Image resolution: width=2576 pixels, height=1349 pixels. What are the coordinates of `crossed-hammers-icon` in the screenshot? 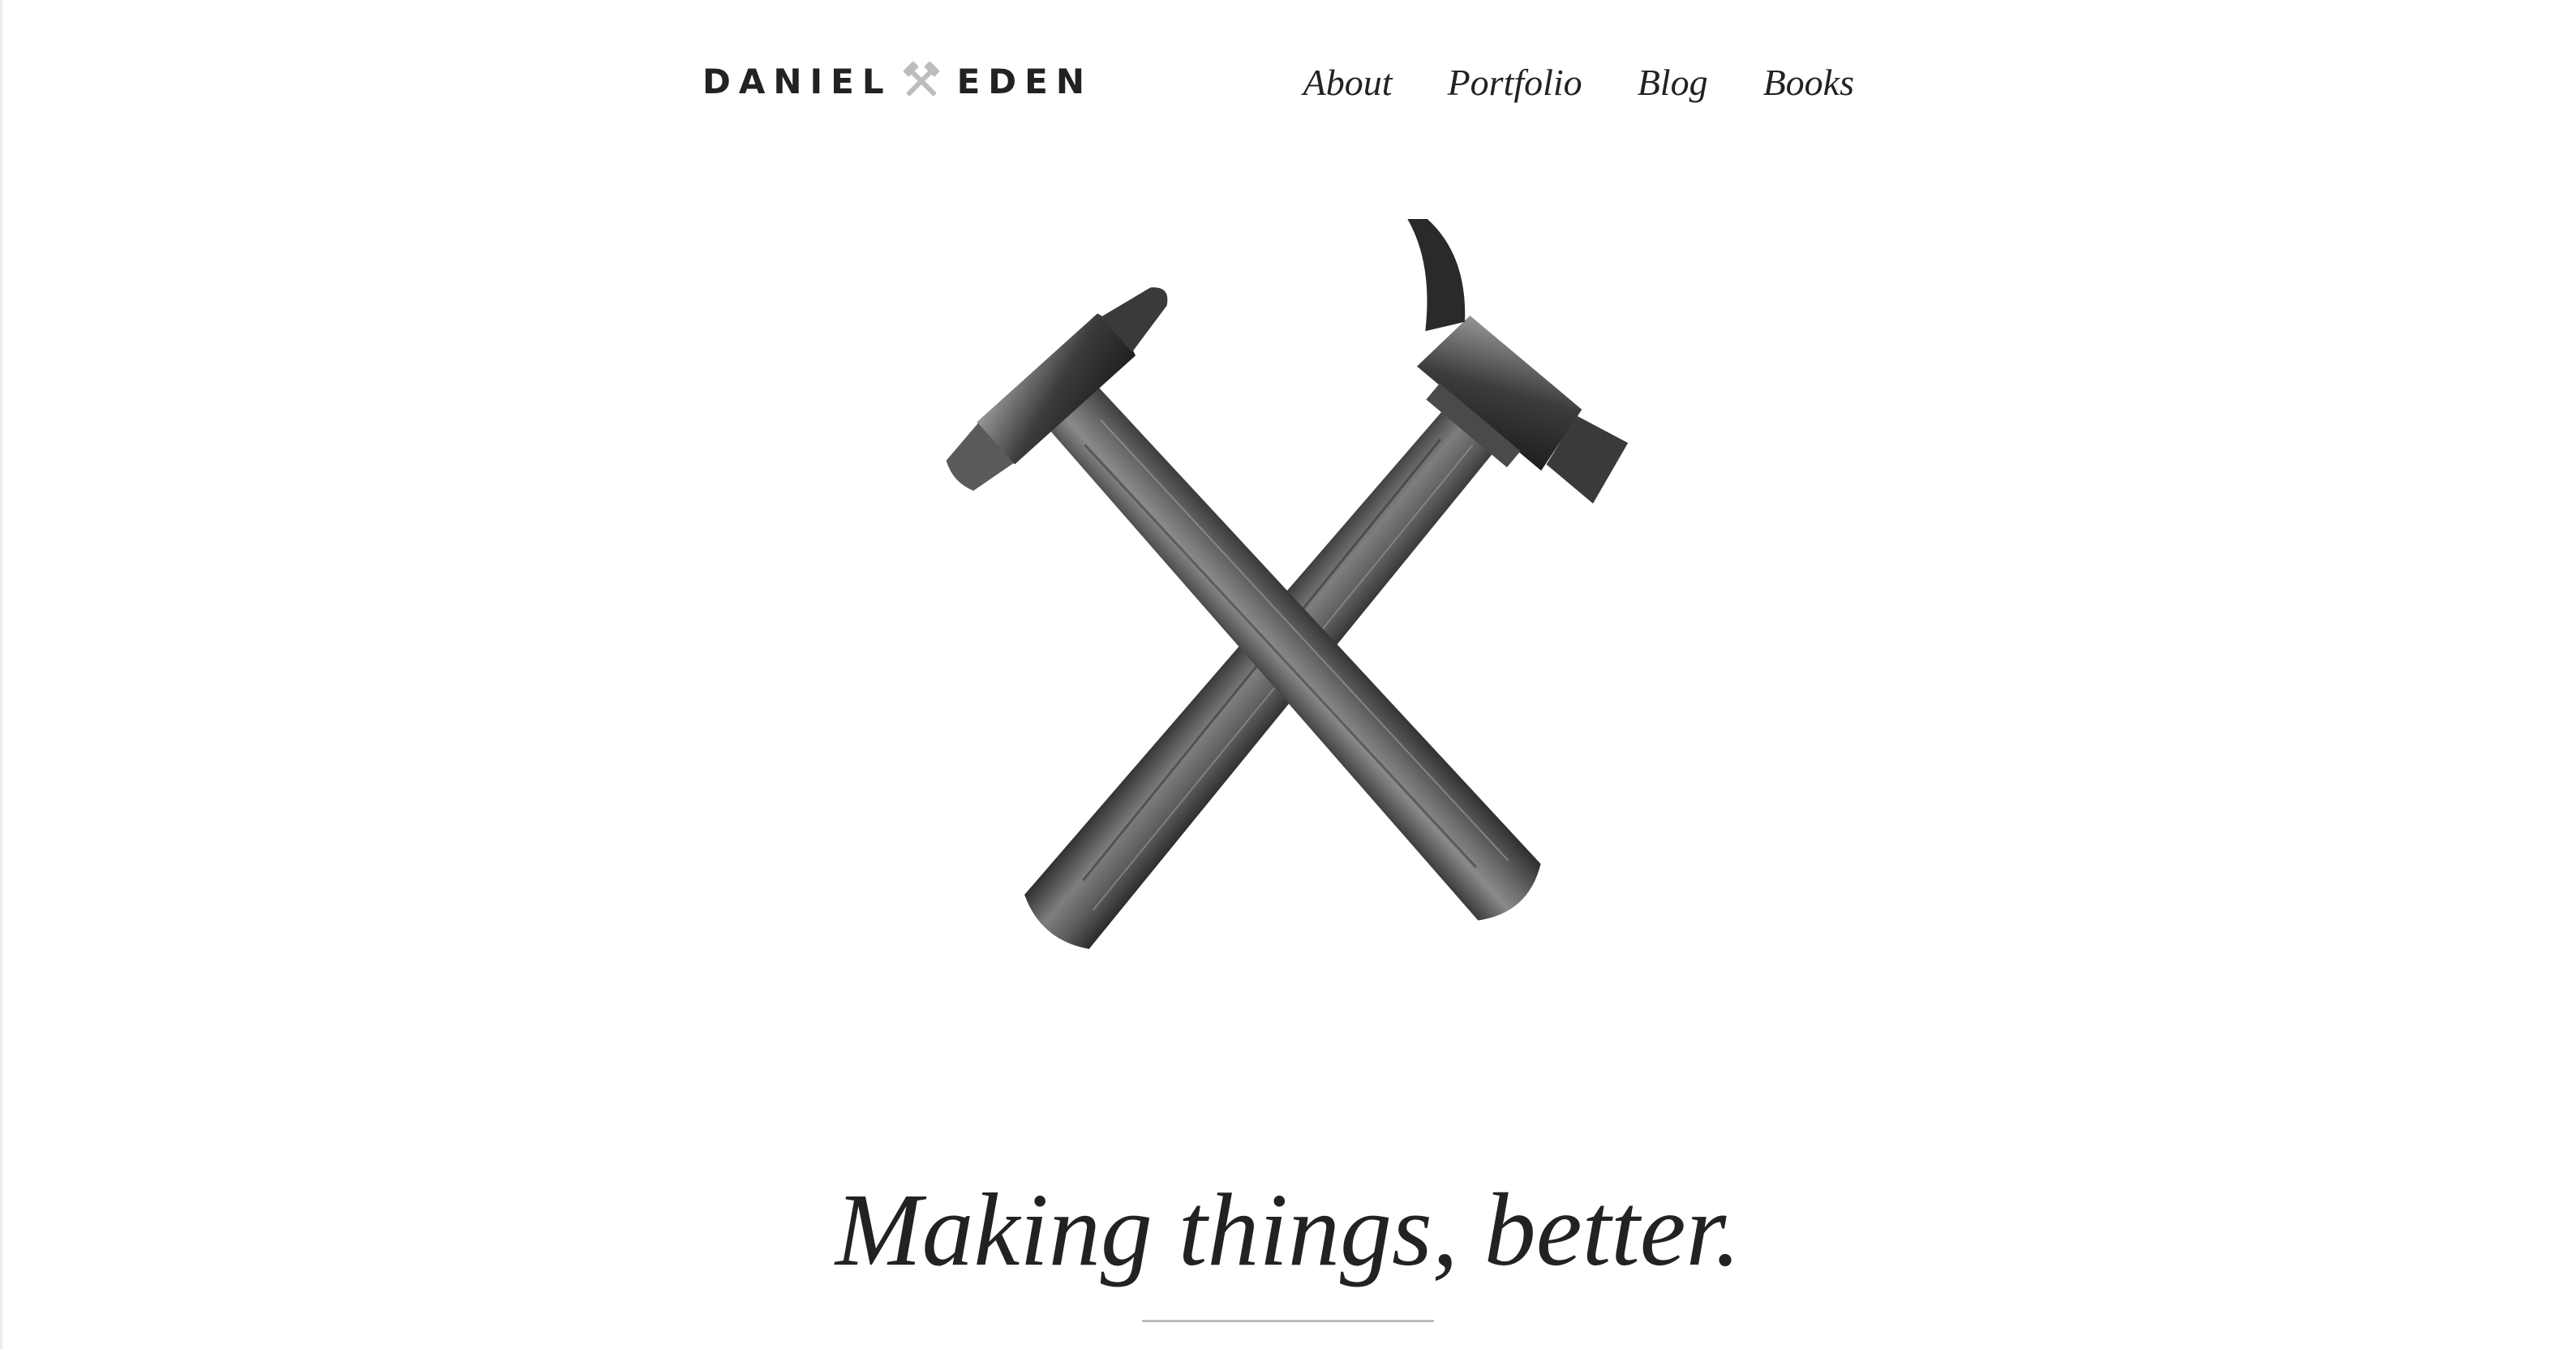 It's located at (921, 81).